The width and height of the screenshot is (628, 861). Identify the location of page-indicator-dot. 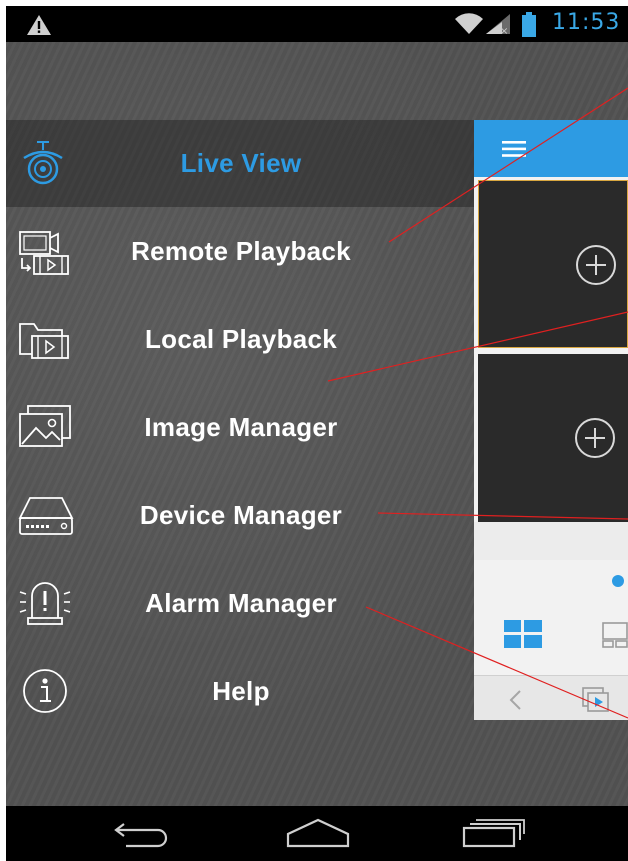
(618, 581).